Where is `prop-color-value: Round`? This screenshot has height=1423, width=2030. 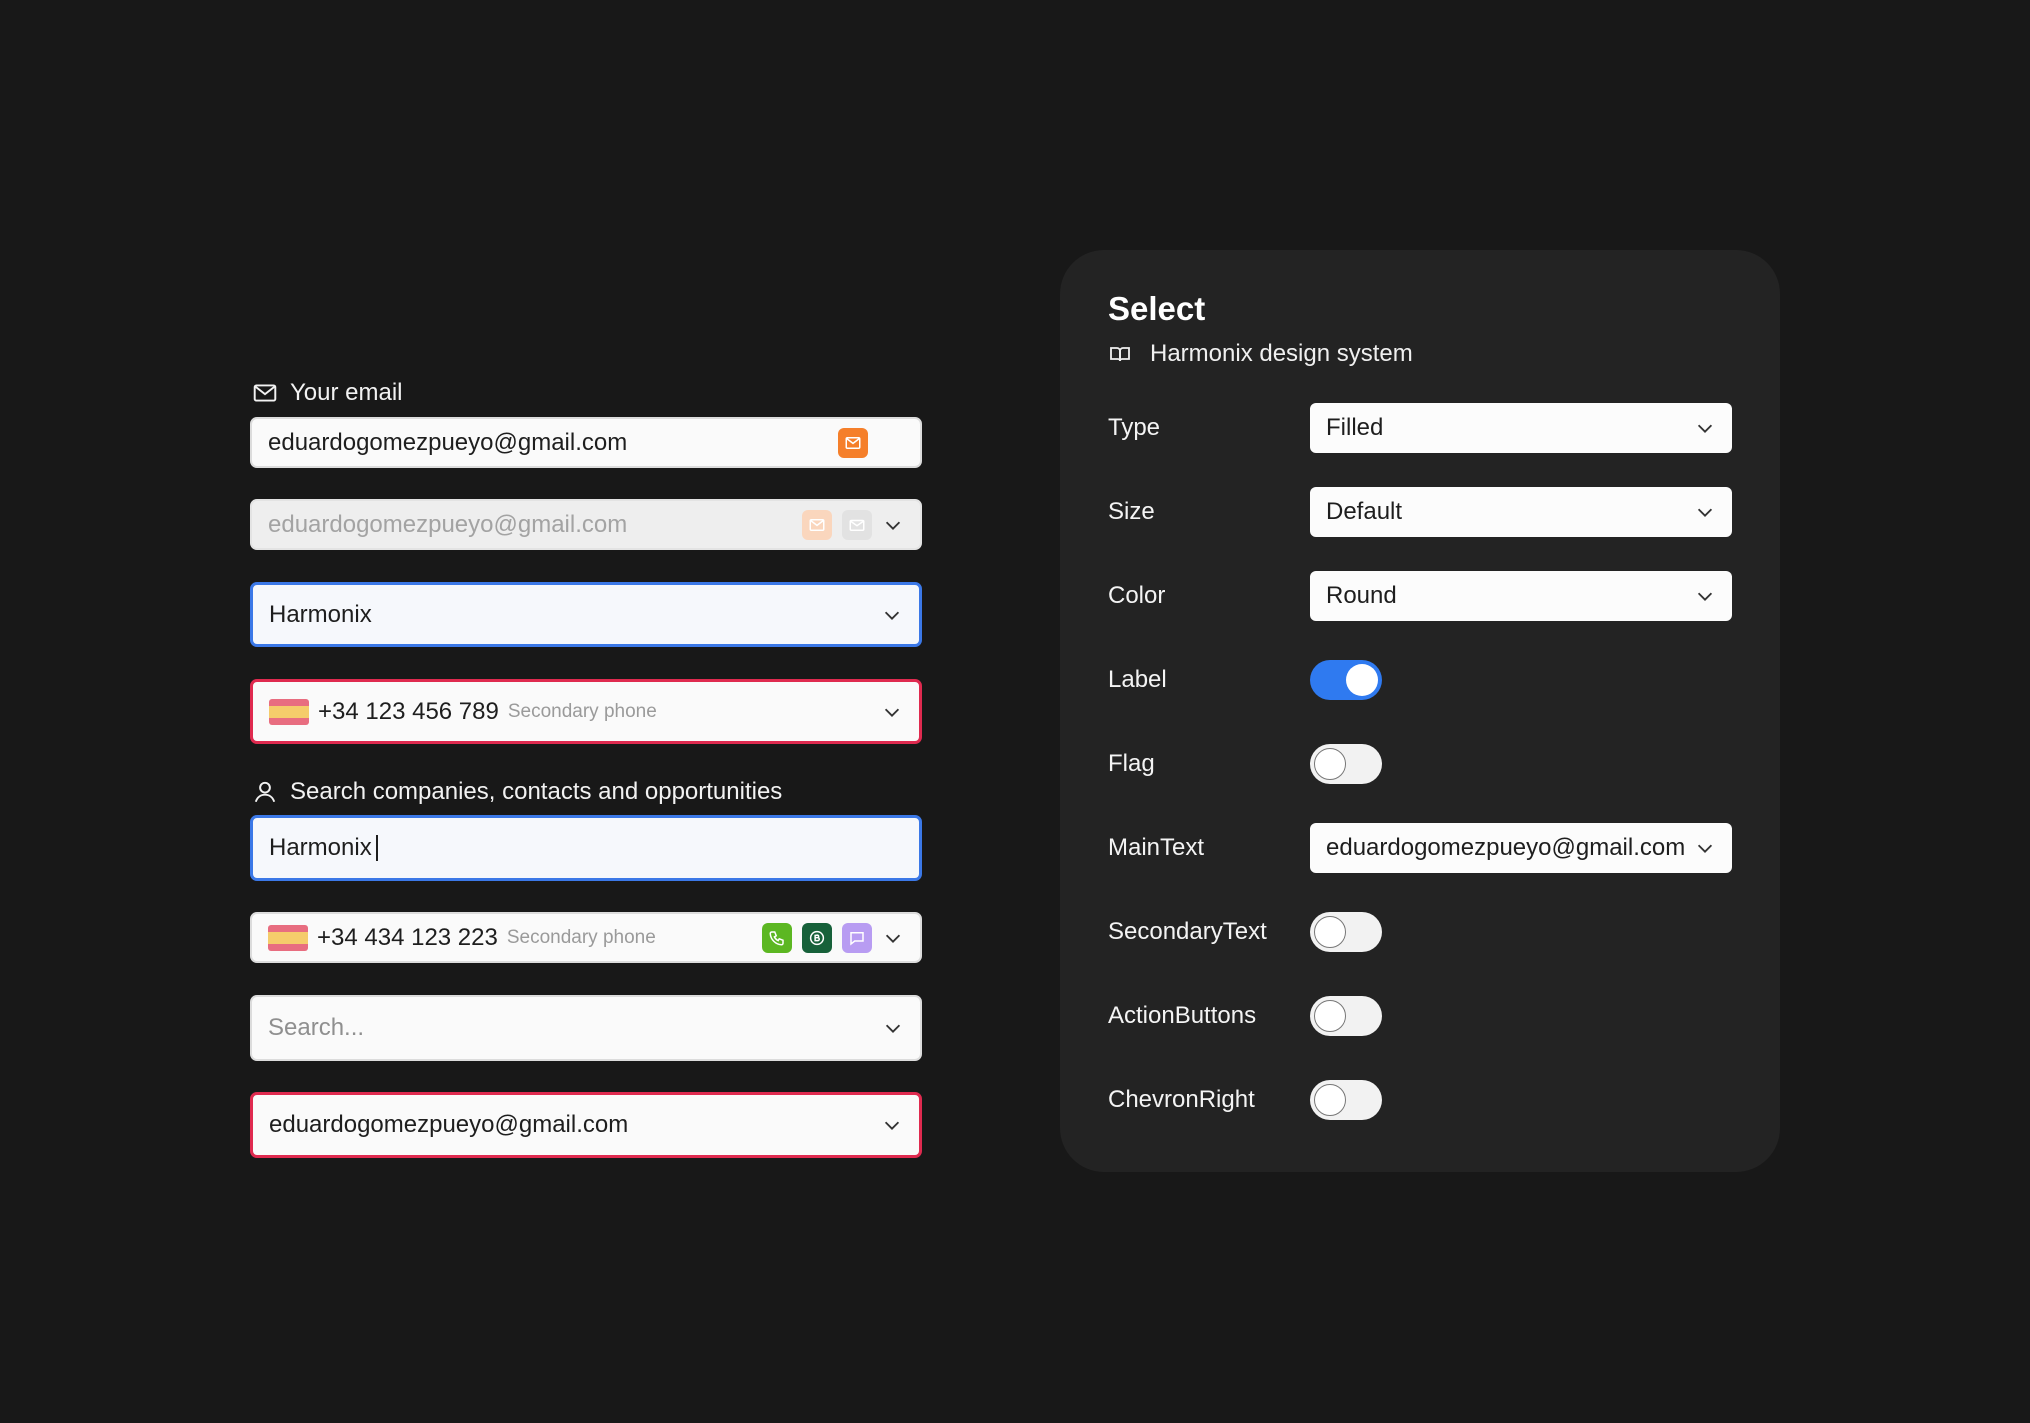 prop-color-value: Round is located at coordinates (1361, 595).